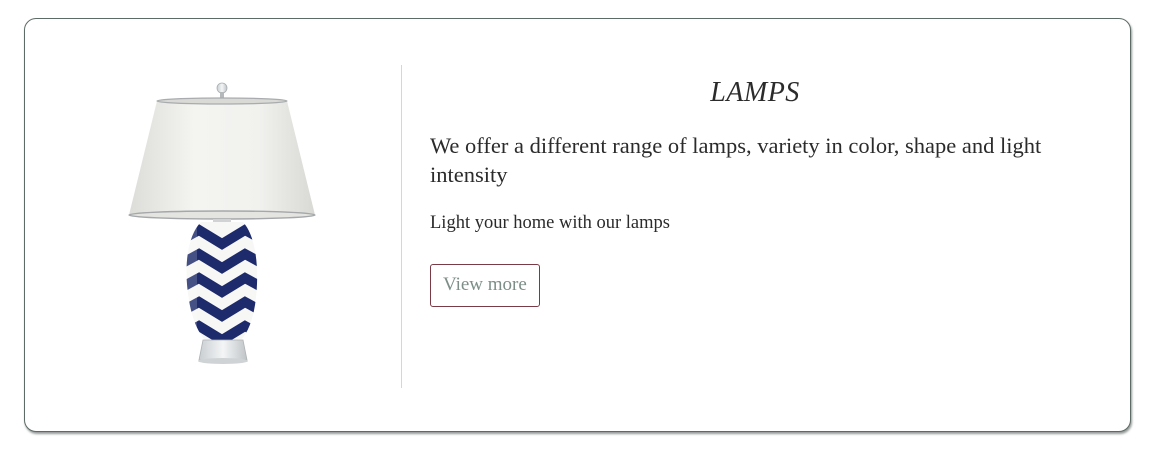 The image size is (1153, 455). I want to click on card-tagline: Light your home with our lamps, so click(550, 223).